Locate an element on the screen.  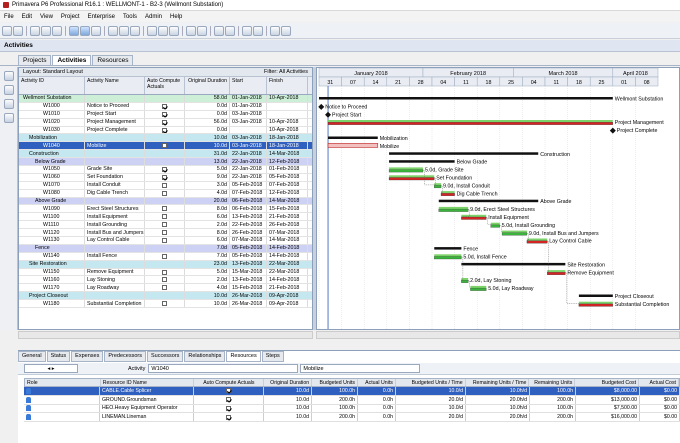
filter-icon is located at coordinates (85, 30).